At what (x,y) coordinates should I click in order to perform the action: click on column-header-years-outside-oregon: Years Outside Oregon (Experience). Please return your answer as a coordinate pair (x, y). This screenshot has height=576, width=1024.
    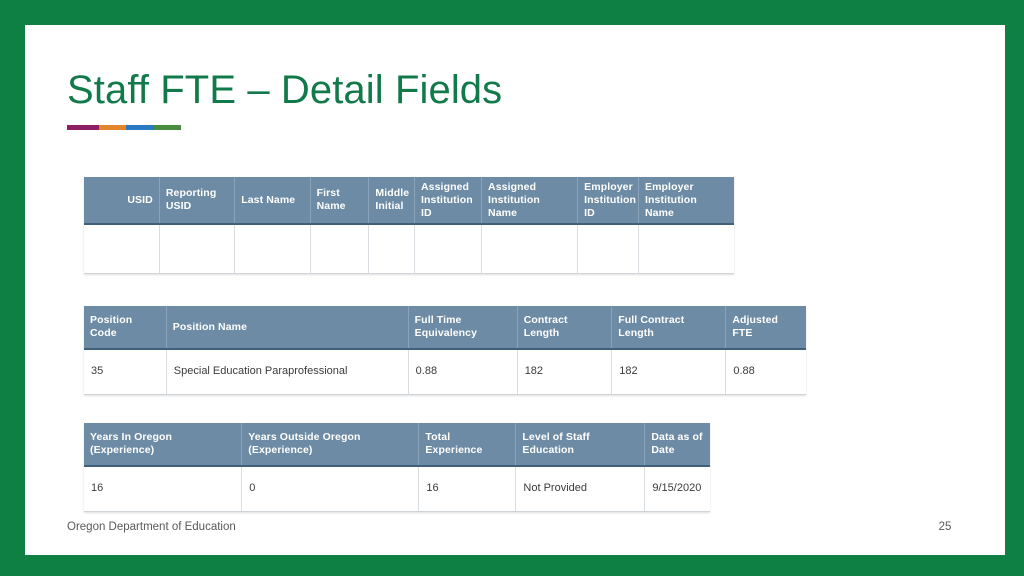
    Looking at the image, I should click on (330, 445).